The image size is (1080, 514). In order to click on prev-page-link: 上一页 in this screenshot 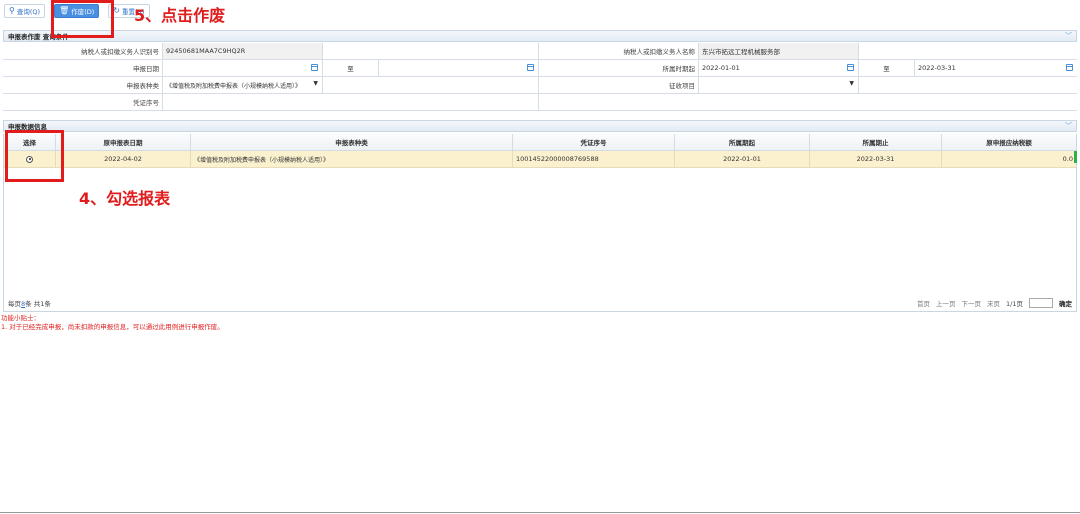, I will do `click(946, 303)`.